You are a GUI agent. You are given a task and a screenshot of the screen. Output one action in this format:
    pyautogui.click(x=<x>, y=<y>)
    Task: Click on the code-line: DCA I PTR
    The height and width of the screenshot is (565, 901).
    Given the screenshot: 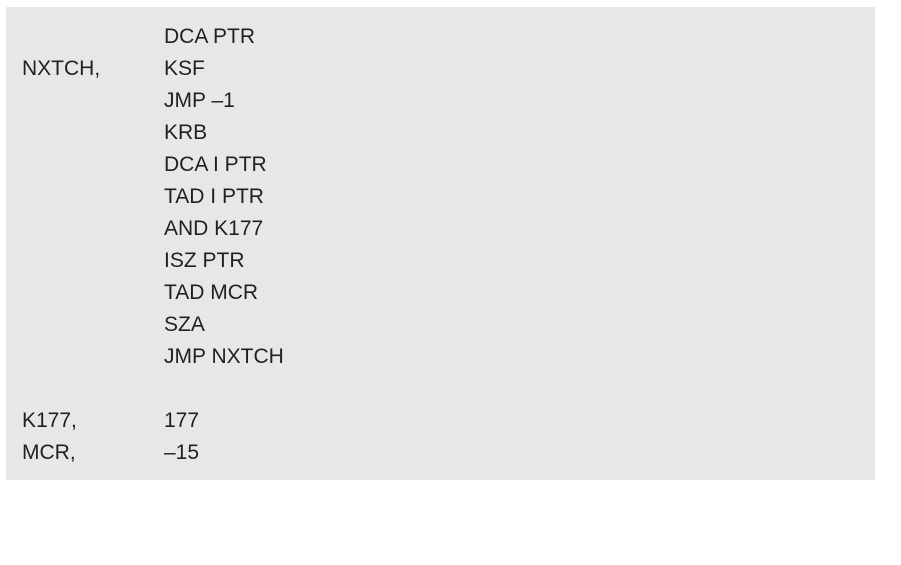 What is the action you would take?
    pyautogui.click(x=440, y=165)
    